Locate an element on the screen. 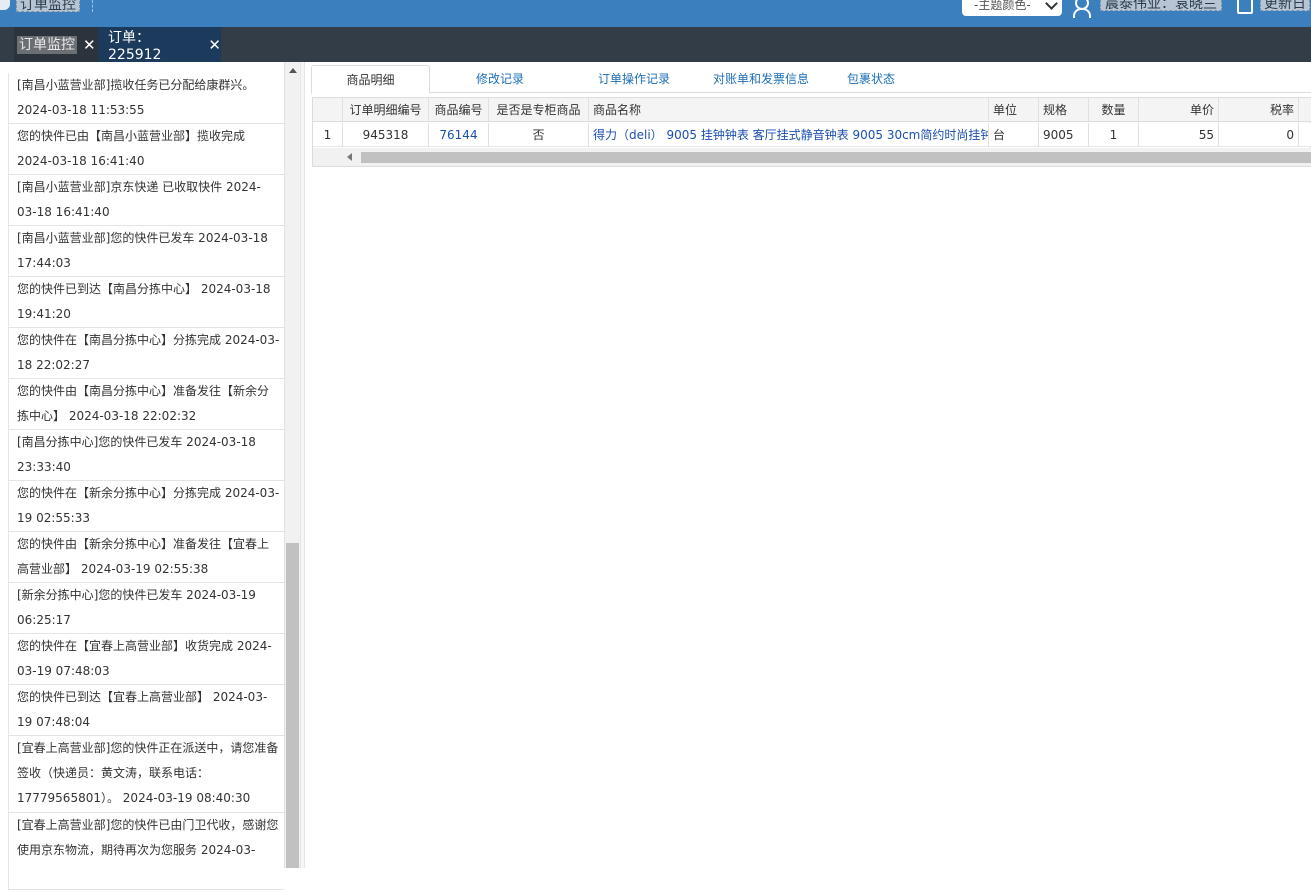 The height and width of the screenshot is (890, 1311). update-log-link: 更新日 is located at coordinates (1285, 6).